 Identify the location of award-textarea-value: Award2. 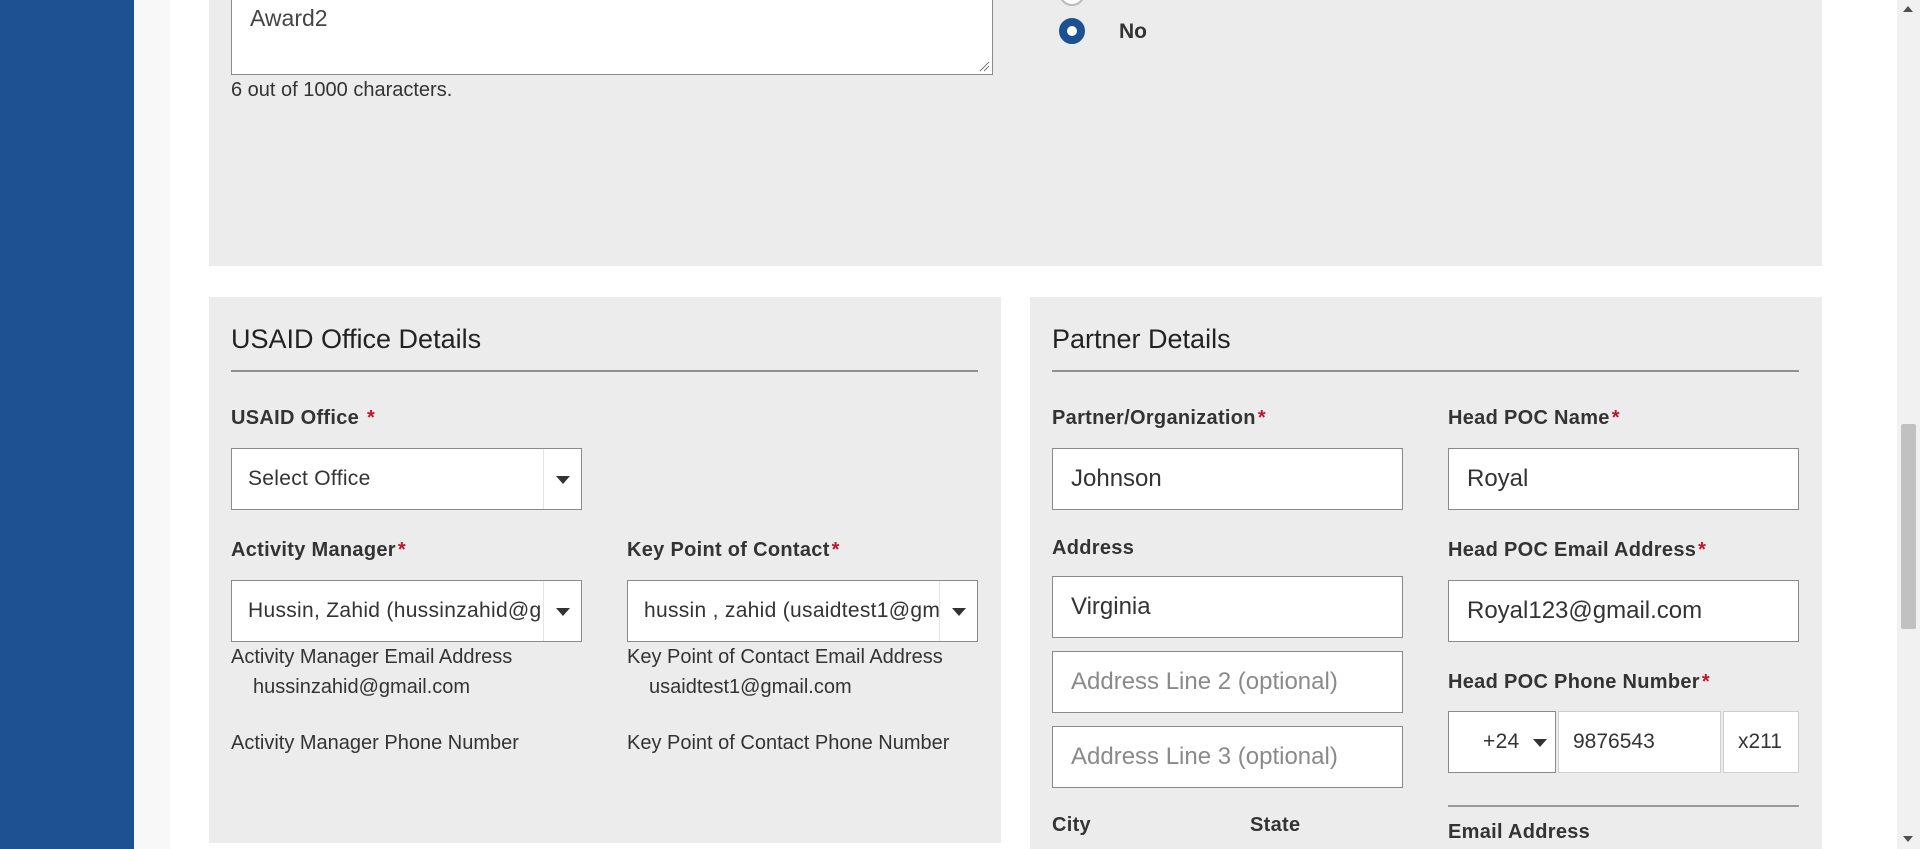
(289, 18).